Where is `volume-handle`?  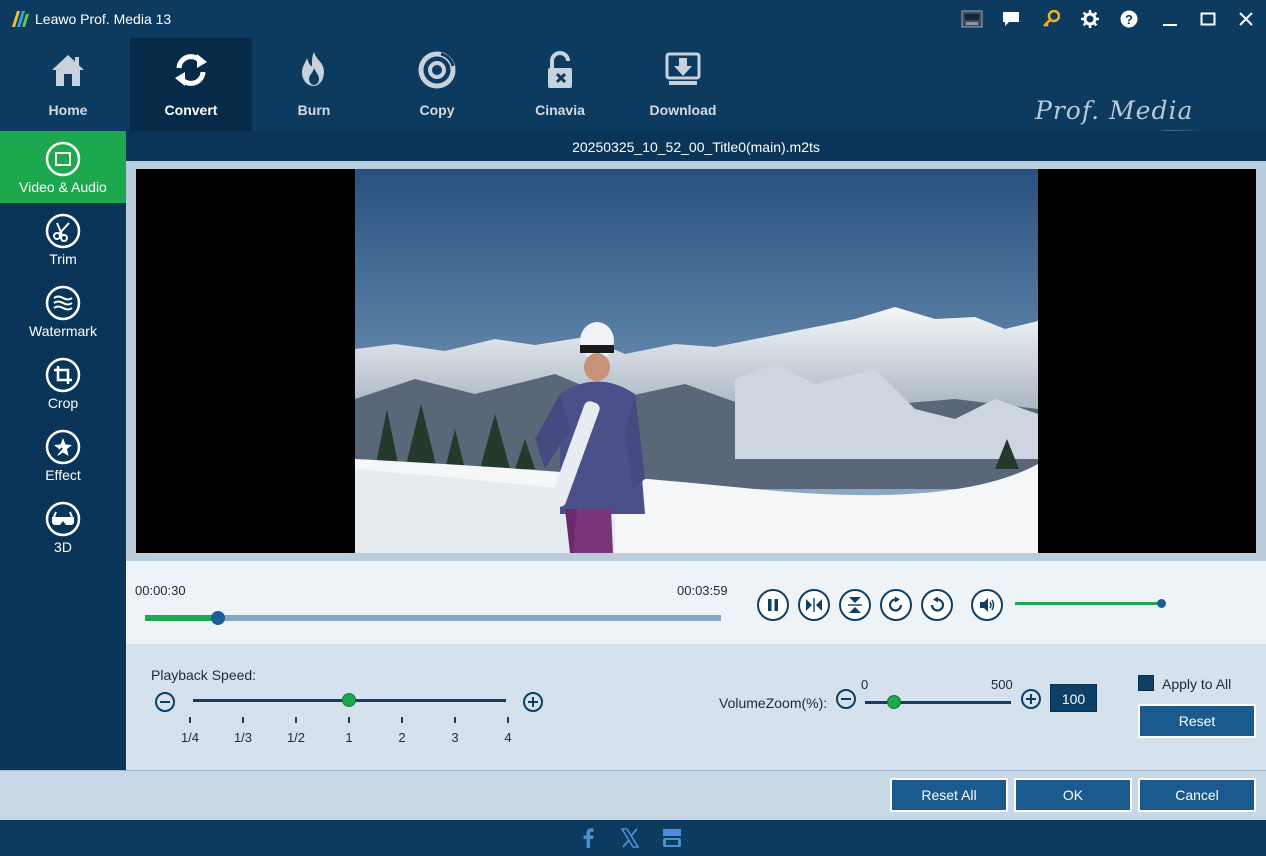
volume-handle is located at coordinates (1161, 603).